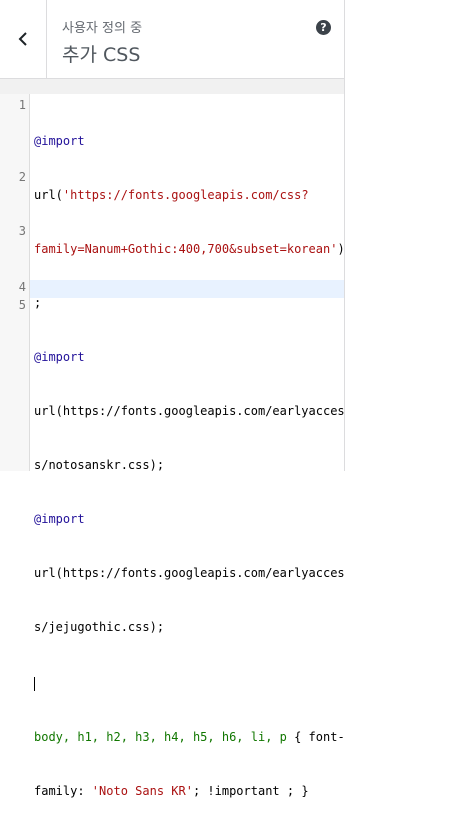 The width and height of the screenshot is (455, 836). I want to click on code-token: ;, so click(38, 303).